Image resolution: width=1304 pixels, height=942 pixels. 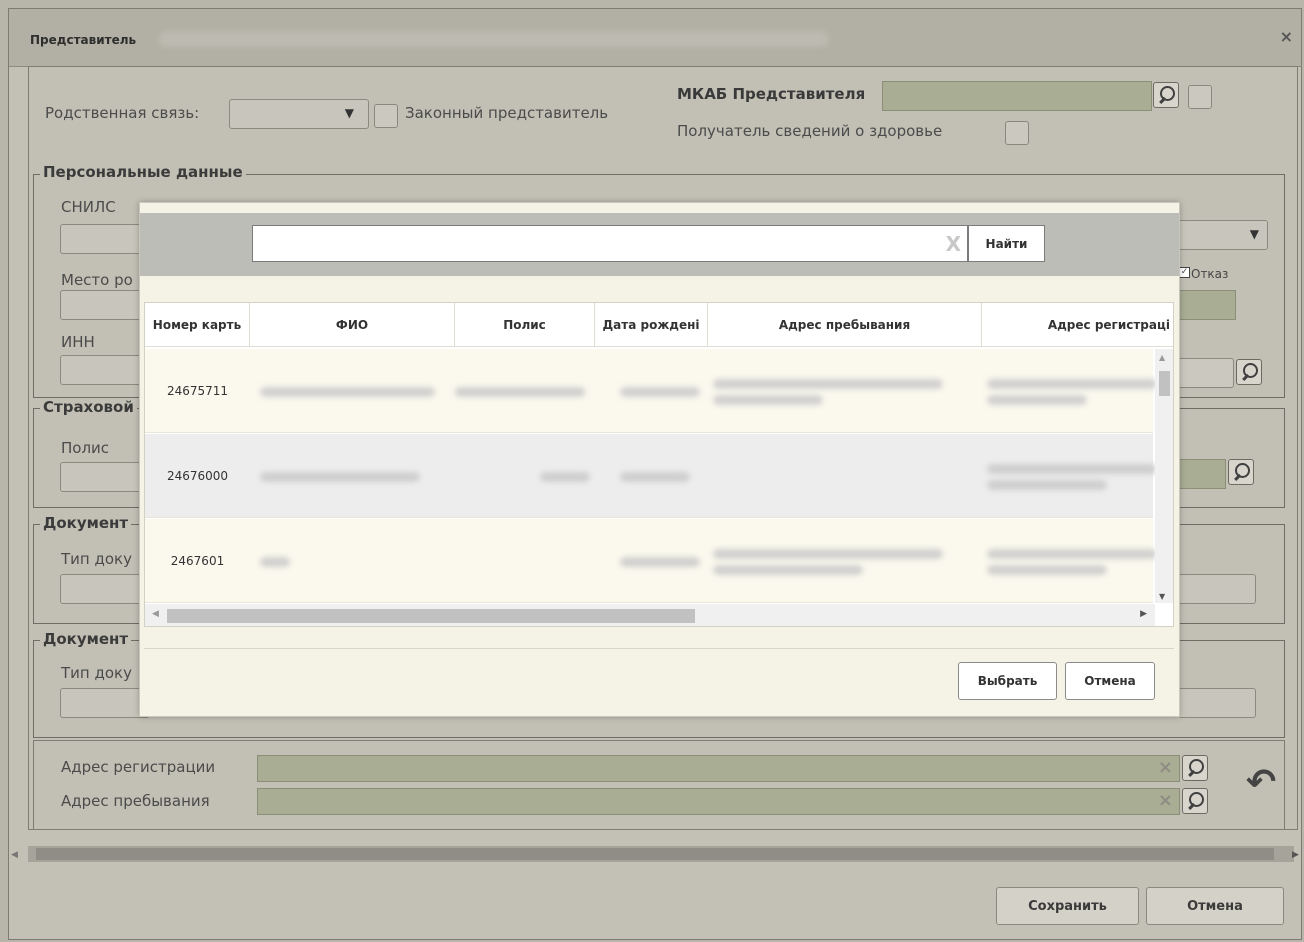 What do you see at coordinates (845, 325) in the screenshot?
I see `column-header-stay-address: Адрес пребывания` at bounding box center [845, 325].